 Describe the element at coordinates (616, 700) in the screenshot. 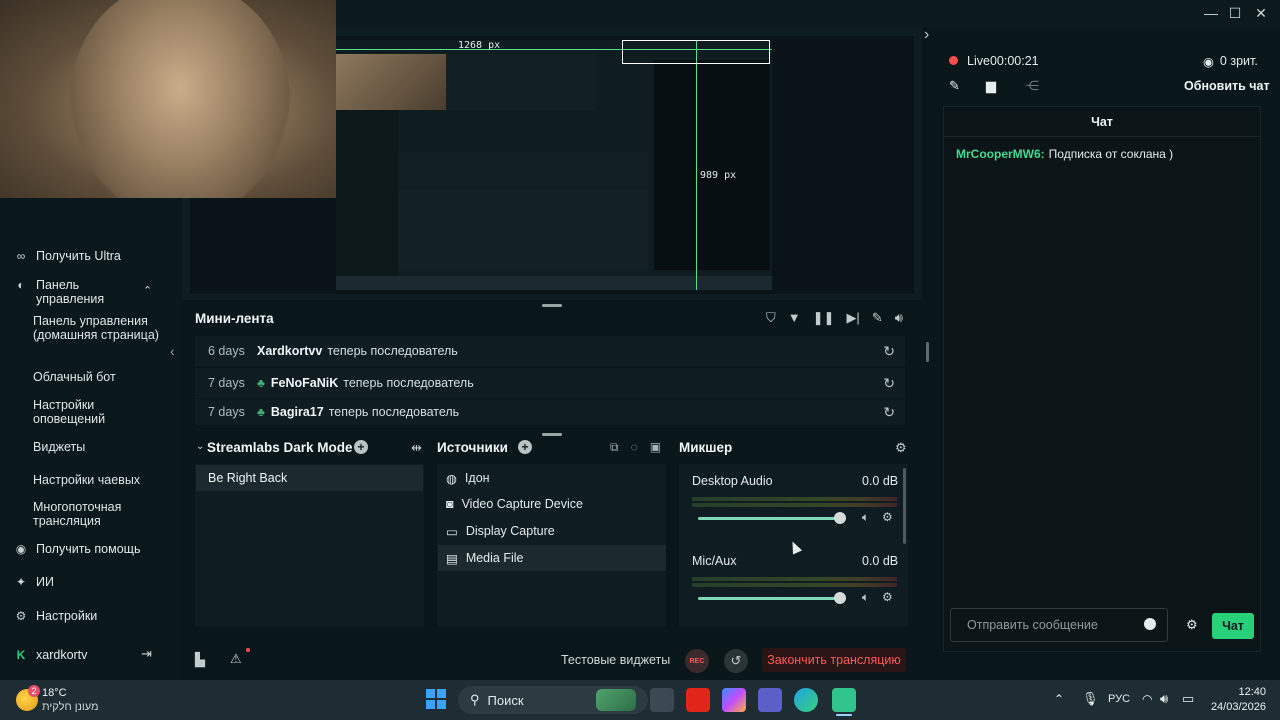

I see `search-highlight-image` at that location.